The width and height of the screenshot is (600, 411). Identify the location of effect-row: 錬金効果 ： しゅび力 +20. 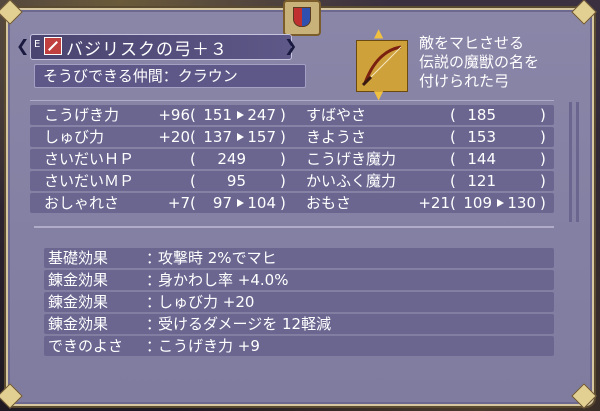
(299, 302).